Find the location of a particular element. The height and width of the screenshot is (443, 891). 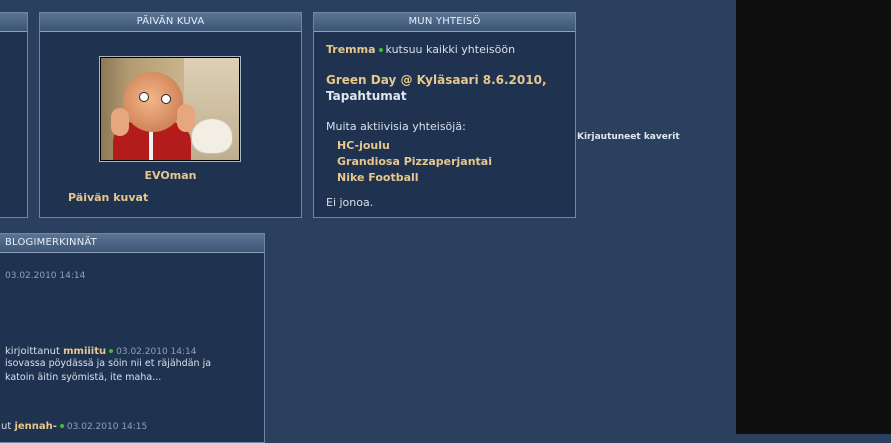

blog-entry: ut jennah- 03.02.2010 14:15 is located at coordinates (74, 426).